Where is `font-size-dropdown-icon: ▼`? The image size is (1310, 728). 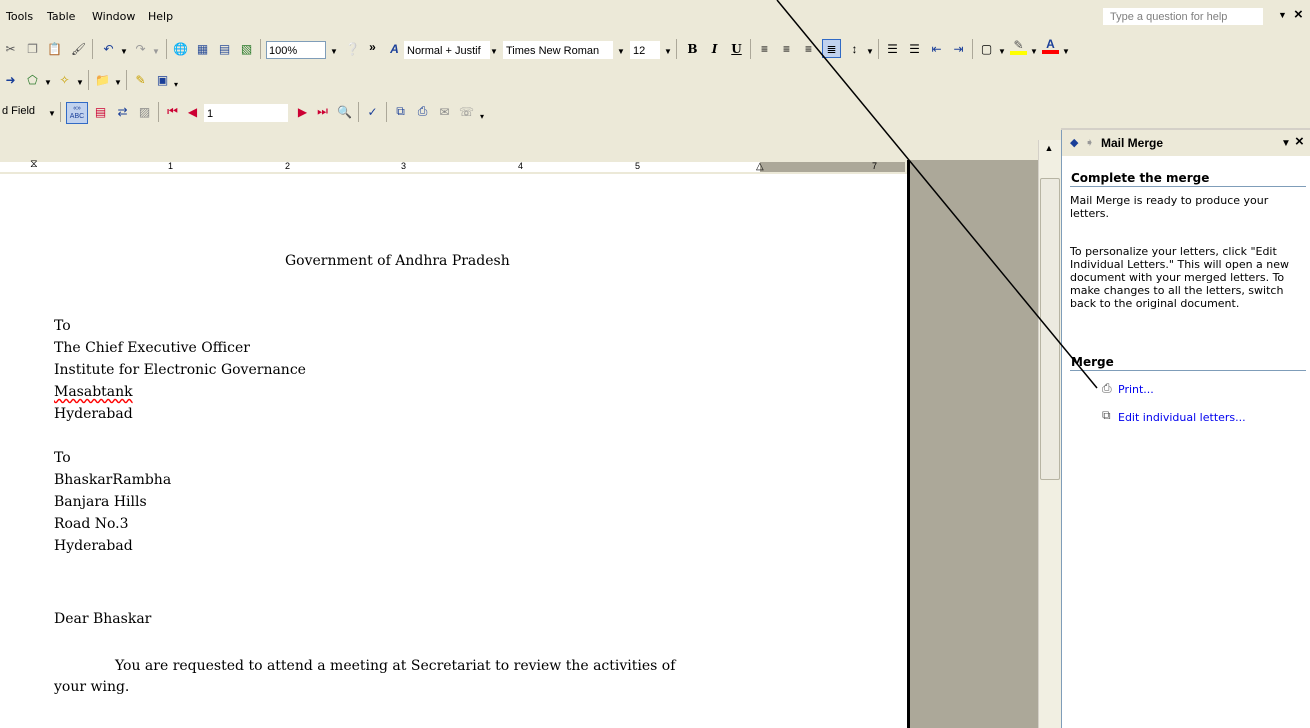
font-size-dropdown-icon: ▼ is located at coordinates (668, 51).